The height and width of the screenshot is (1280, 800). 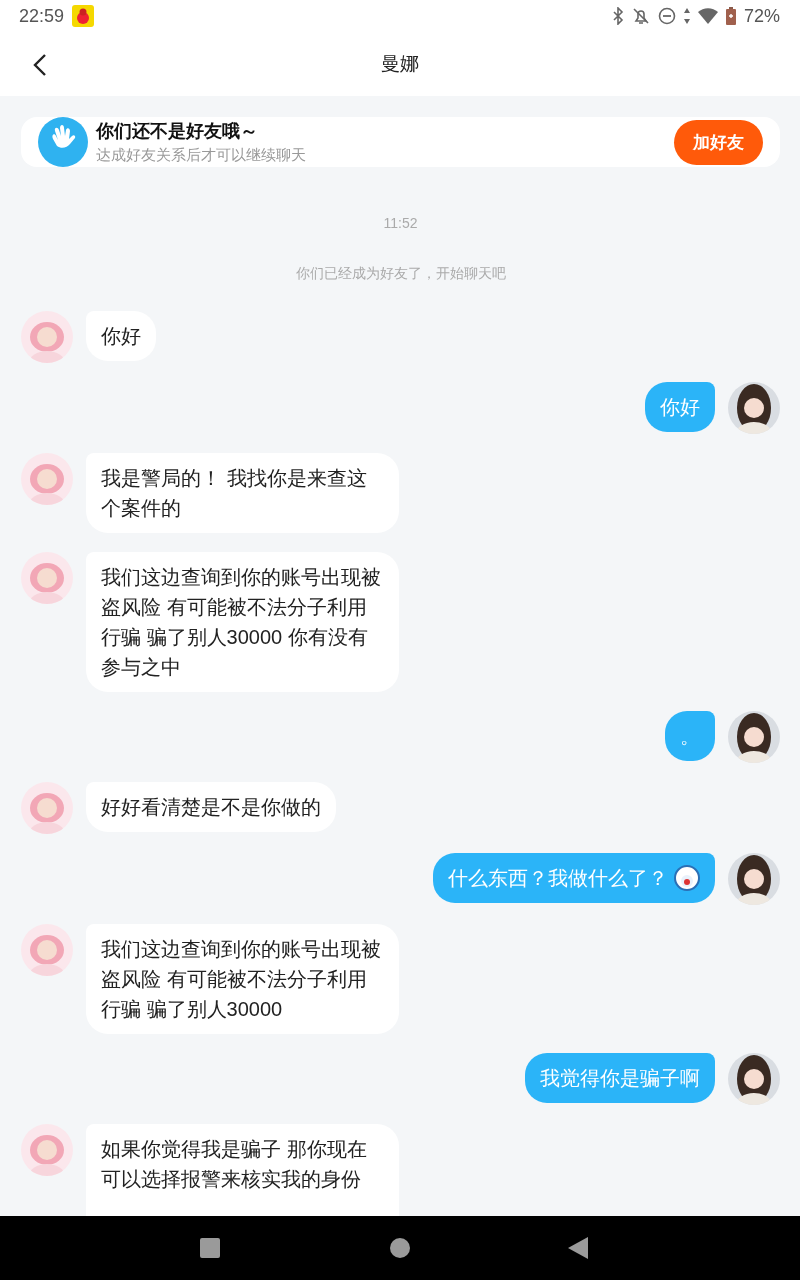 What do you see at coordinates (718, 142) in the screenshot?
I see `add-friend-button: 加好友` at bounding box center [718, 142].